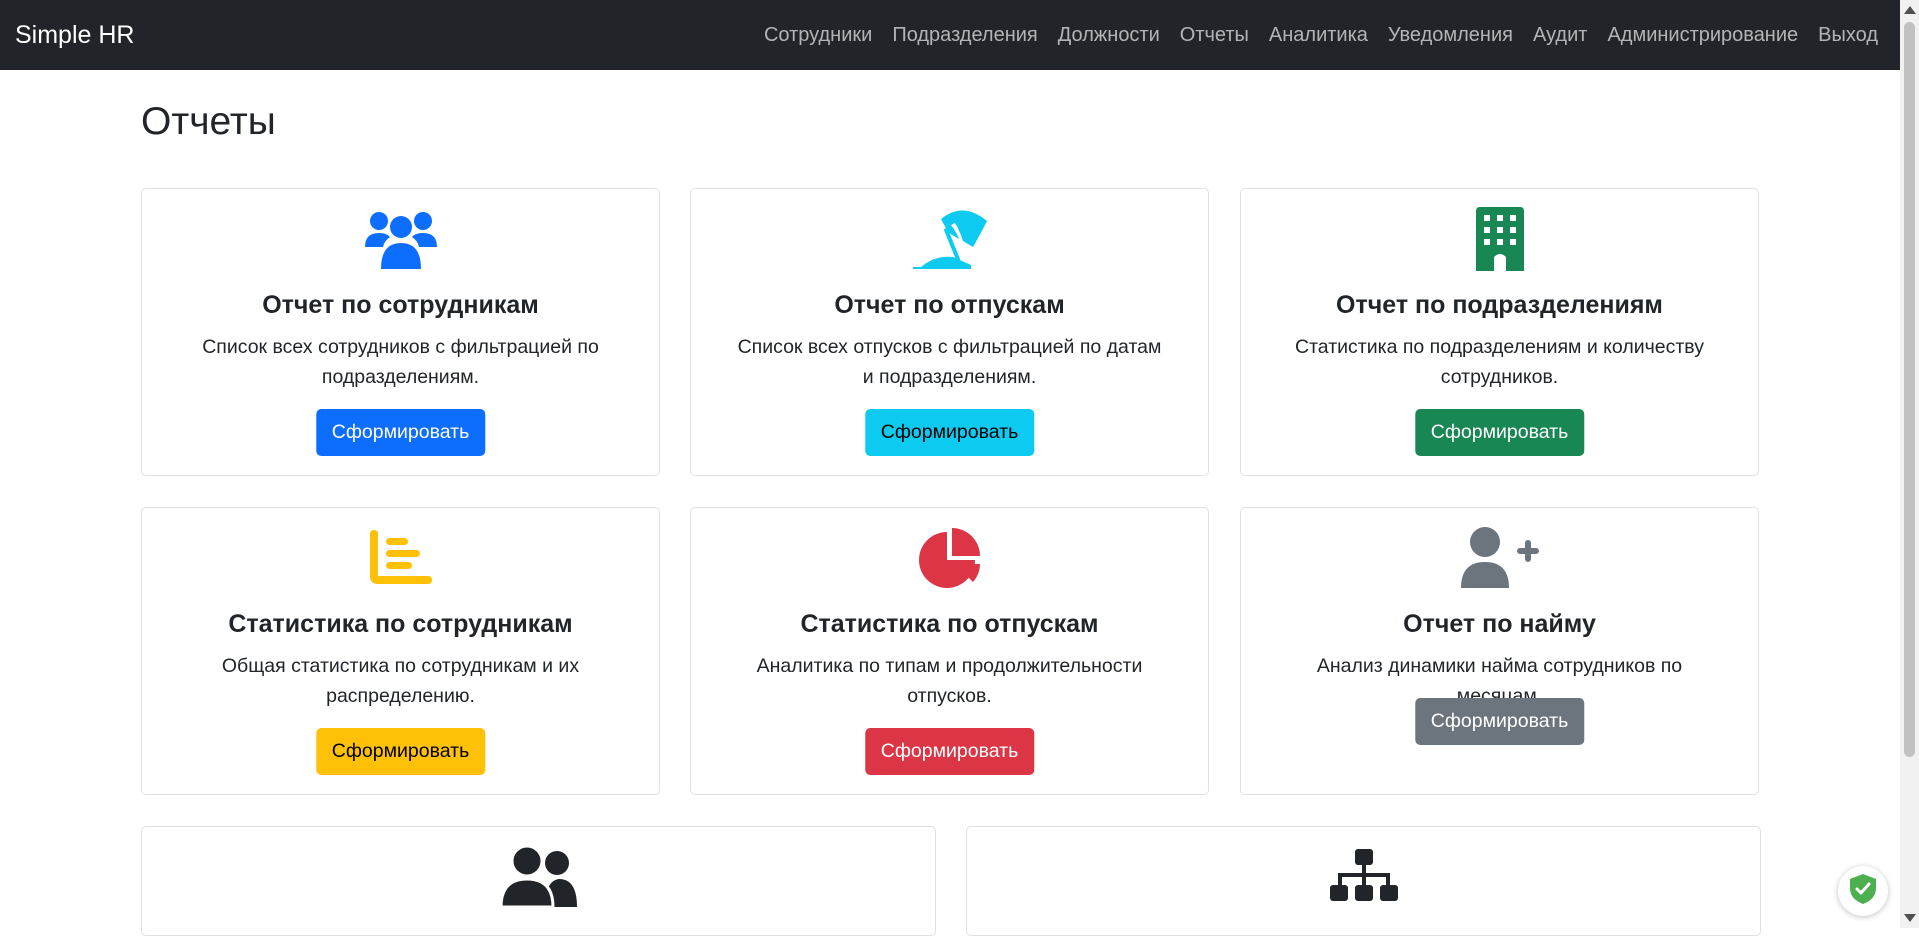 The height and width of the screenshot is (936, 1919). I want to click on card-title: Отчет по отпускам, so click(949, 305).